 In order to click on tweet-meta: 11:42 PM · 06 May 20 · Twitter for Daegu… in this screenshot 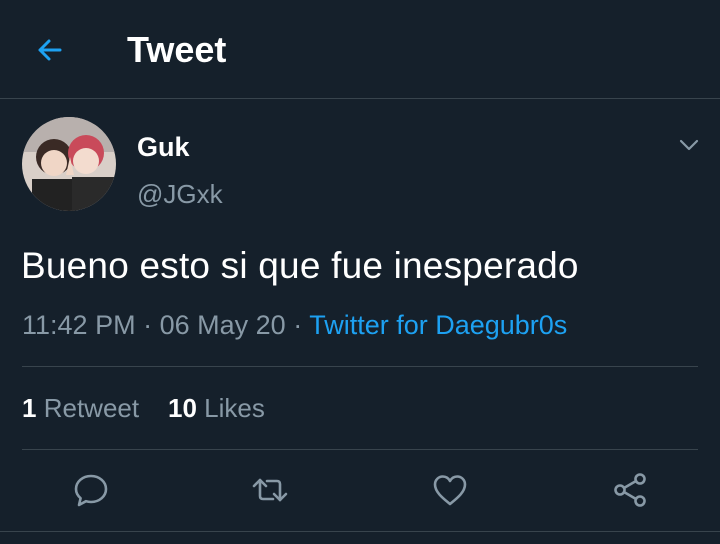, I will do `click(294, 325)`.